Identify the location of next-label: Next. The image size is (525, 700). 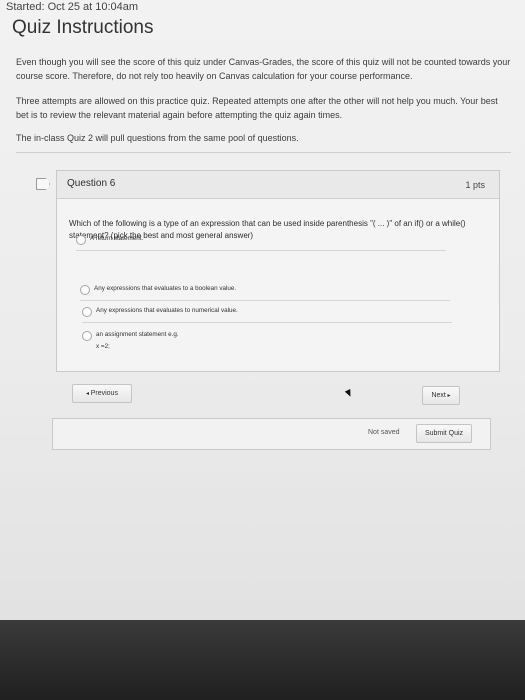
(438, 395).